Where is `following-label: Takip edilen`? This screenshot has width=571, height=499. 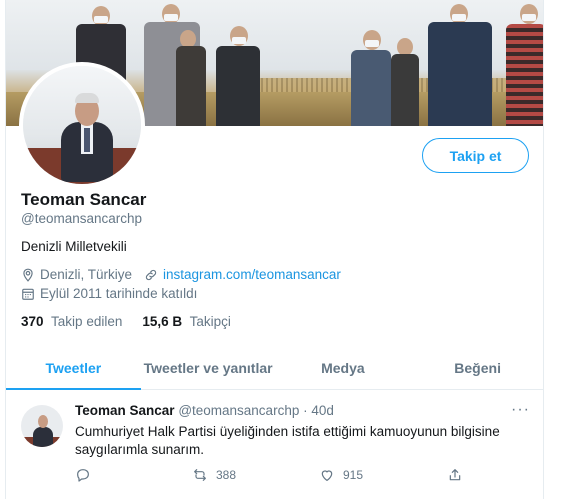 following-label: Takip edilen is located at coordinates (87, 321).